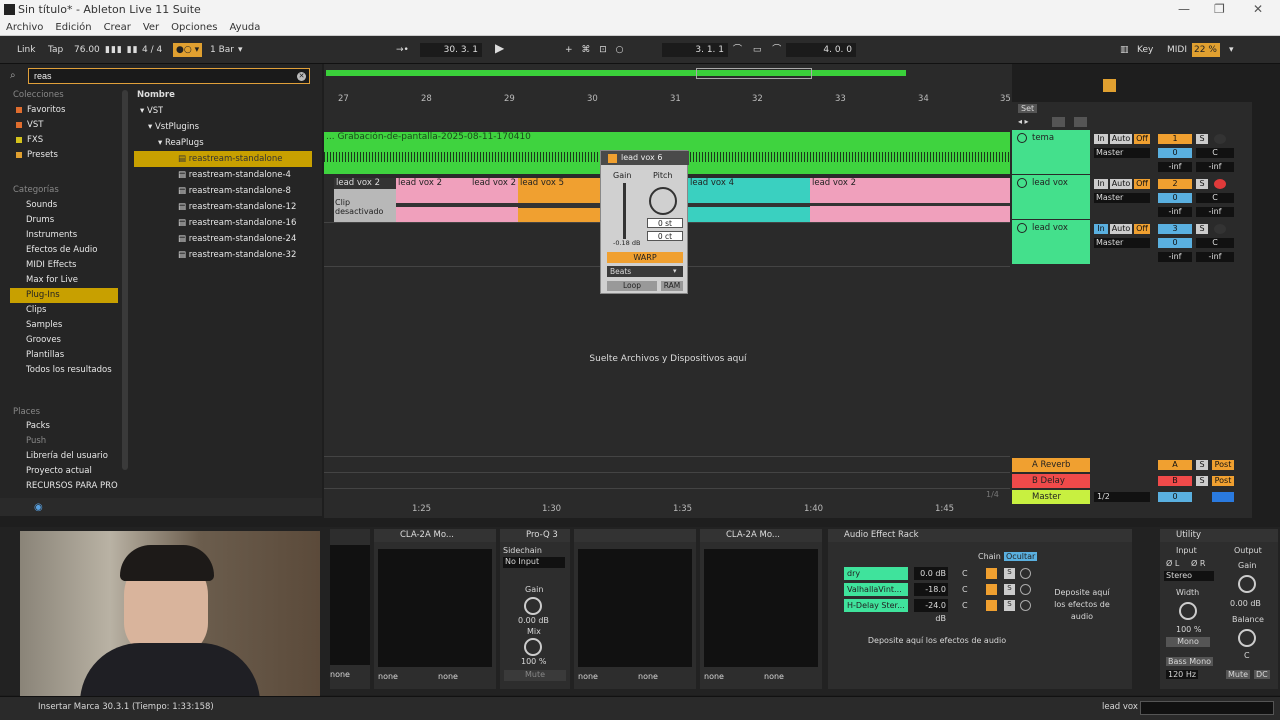  I want to click on track-number-button: 2, so click(1175, 184).